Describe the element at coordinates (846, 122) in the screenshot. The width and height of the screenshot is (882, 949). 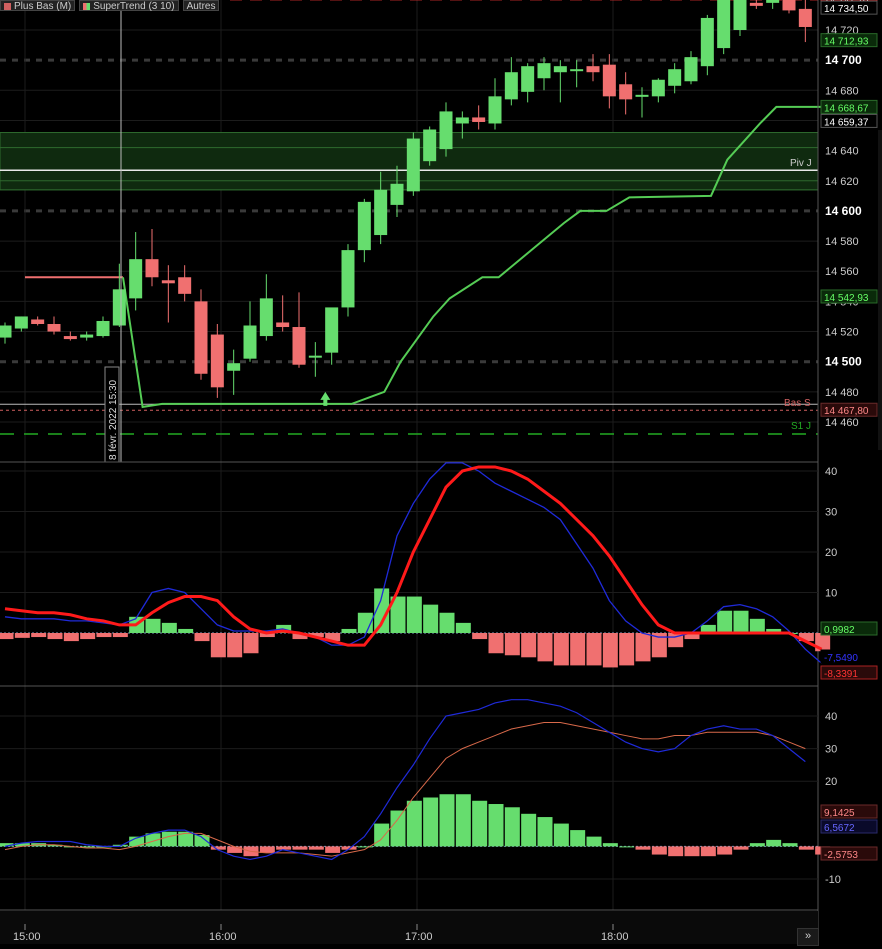
I see `white-price-label-text: 14 659,37` at that location.